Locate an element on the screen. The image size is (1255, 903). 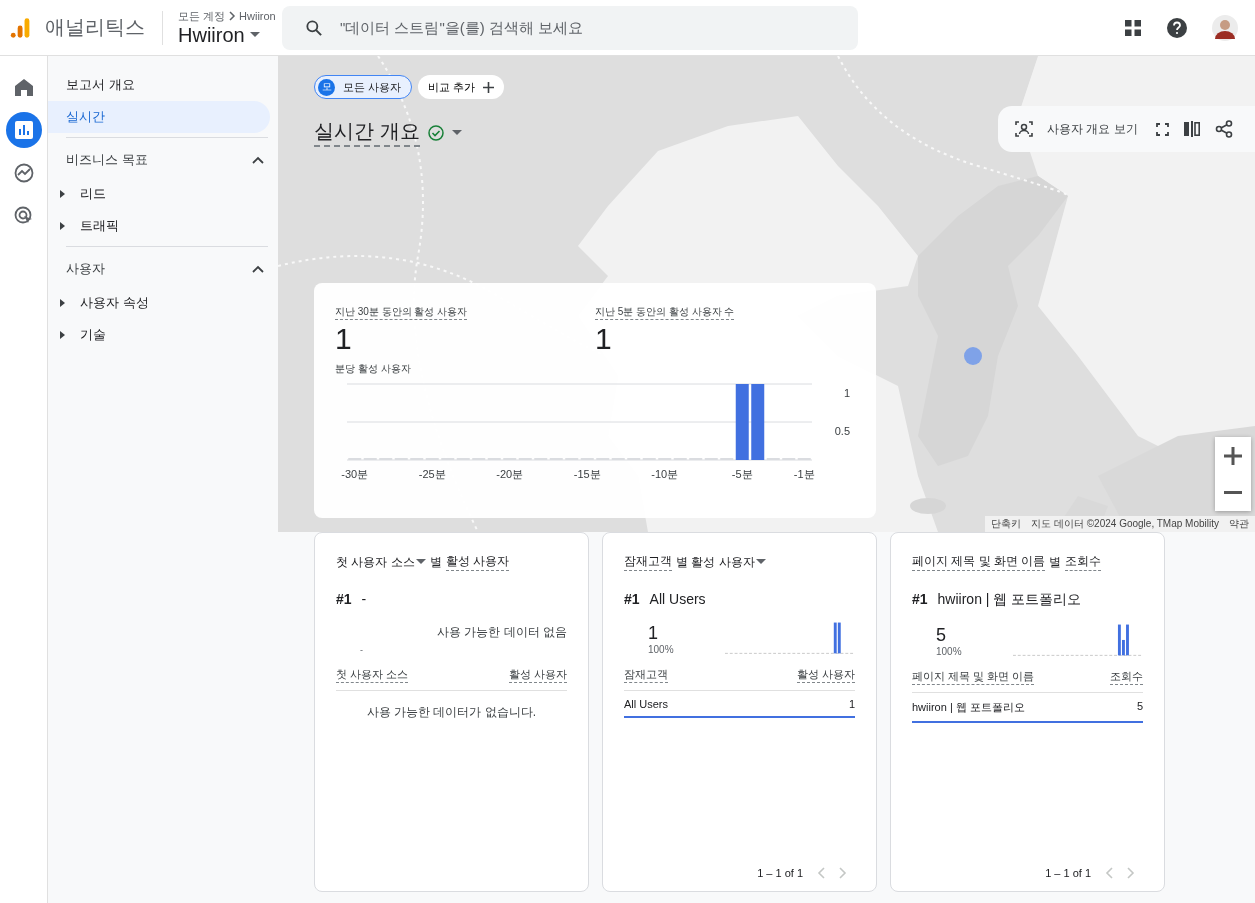
empty-table-message: 사용 가능한 데이터가 없습니다. is located at coordinates (451, 712).